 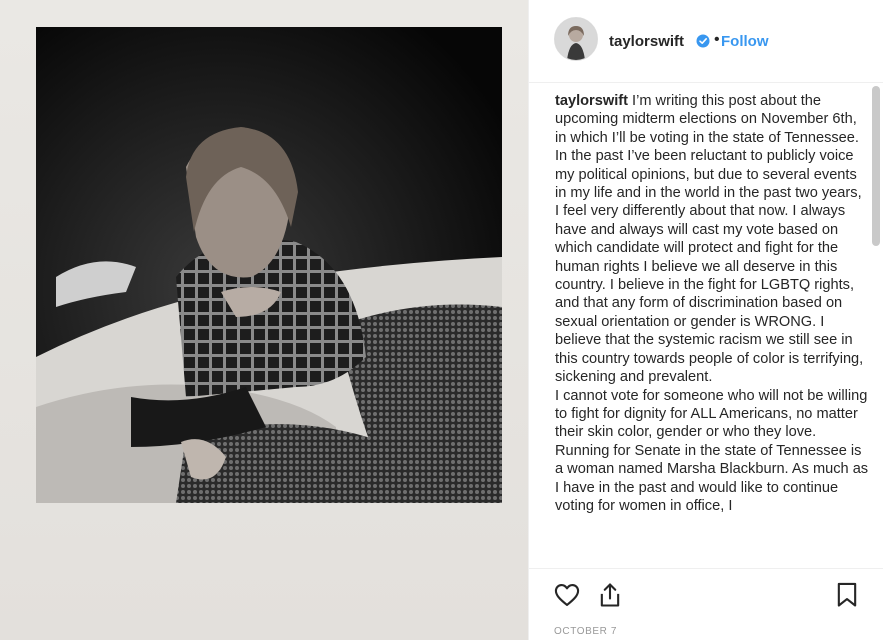 What do you see at coordinates (706, 594) in the screenshot?
I see `action-bar` at bounding box center [706, 594].